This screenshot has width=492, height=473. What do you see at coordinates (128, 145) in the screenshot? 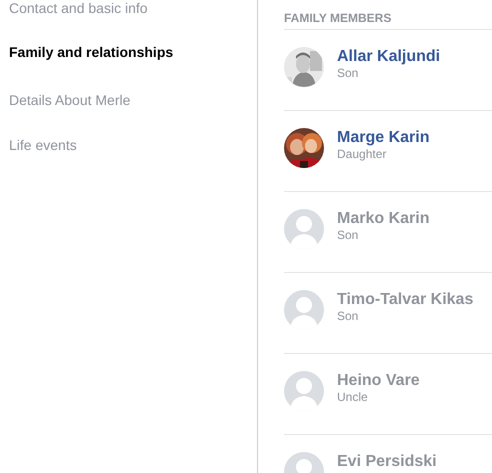
I see `sidebar-item: Life events` at bounding box center [128, 145].